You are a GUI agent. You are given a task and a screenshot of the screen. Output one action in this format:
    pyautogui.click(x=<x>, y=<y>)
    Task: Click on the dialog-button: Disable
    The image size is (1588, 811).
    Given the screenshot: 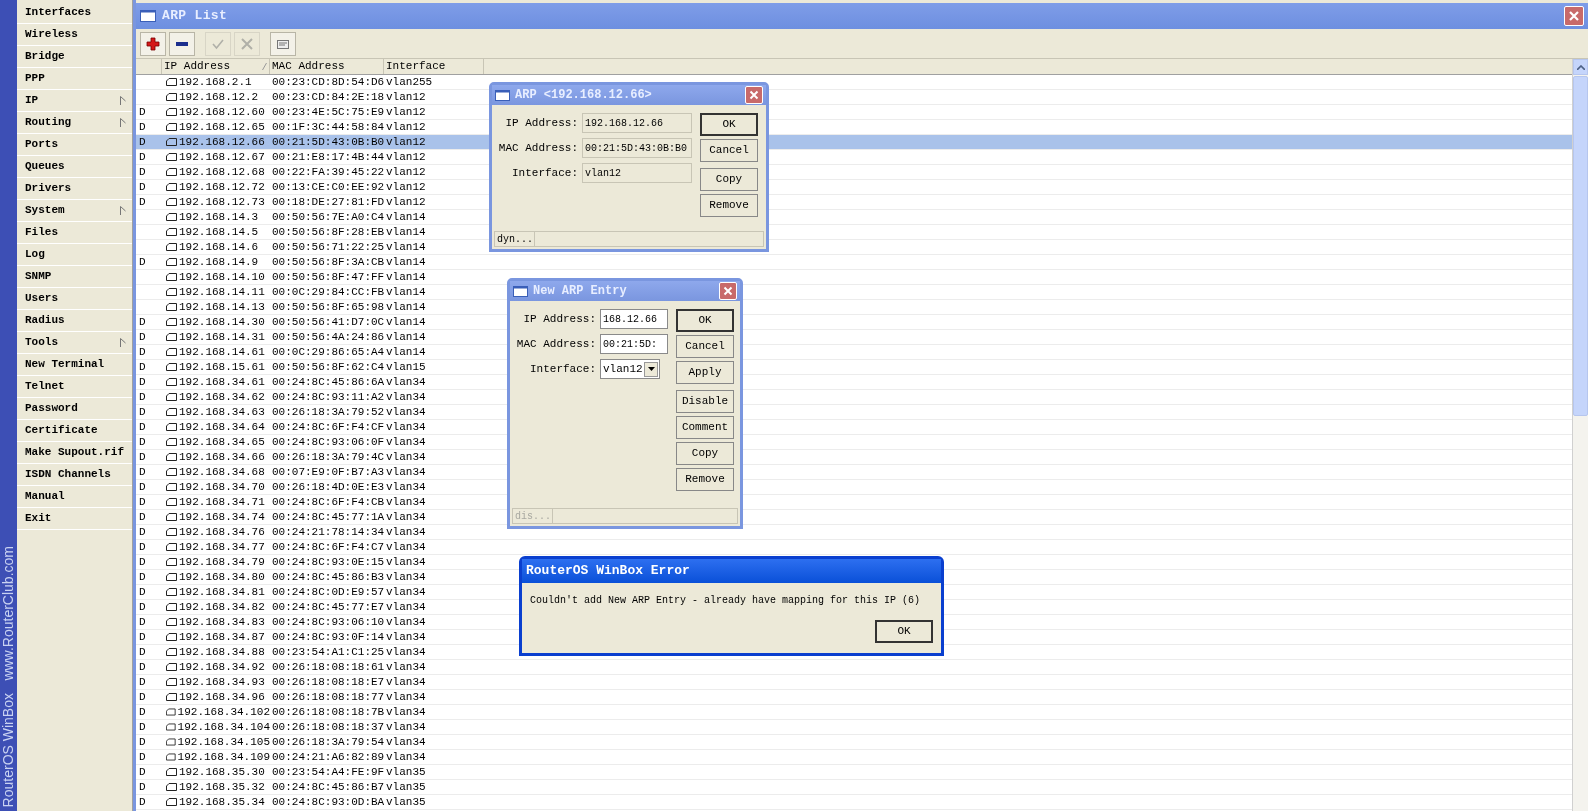 What is the action you would take?
    pyautogui.click(x=705, y=401)
    